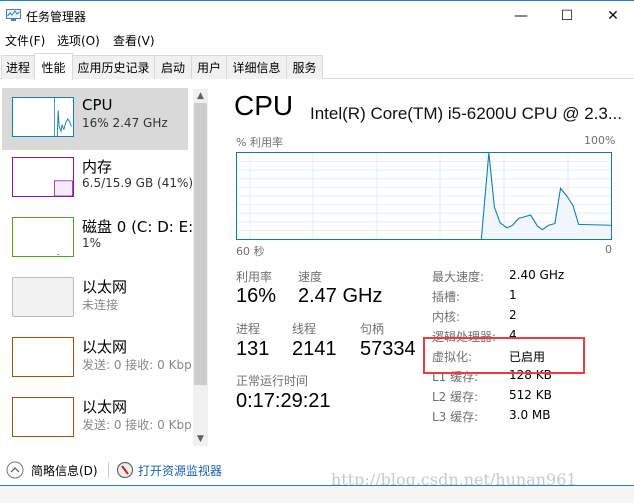 The width and height of the screenshot is (634, 503). Describe the element at coordinates (97, 167) in the screenshot. I see `resource-name: 内存` at that location.